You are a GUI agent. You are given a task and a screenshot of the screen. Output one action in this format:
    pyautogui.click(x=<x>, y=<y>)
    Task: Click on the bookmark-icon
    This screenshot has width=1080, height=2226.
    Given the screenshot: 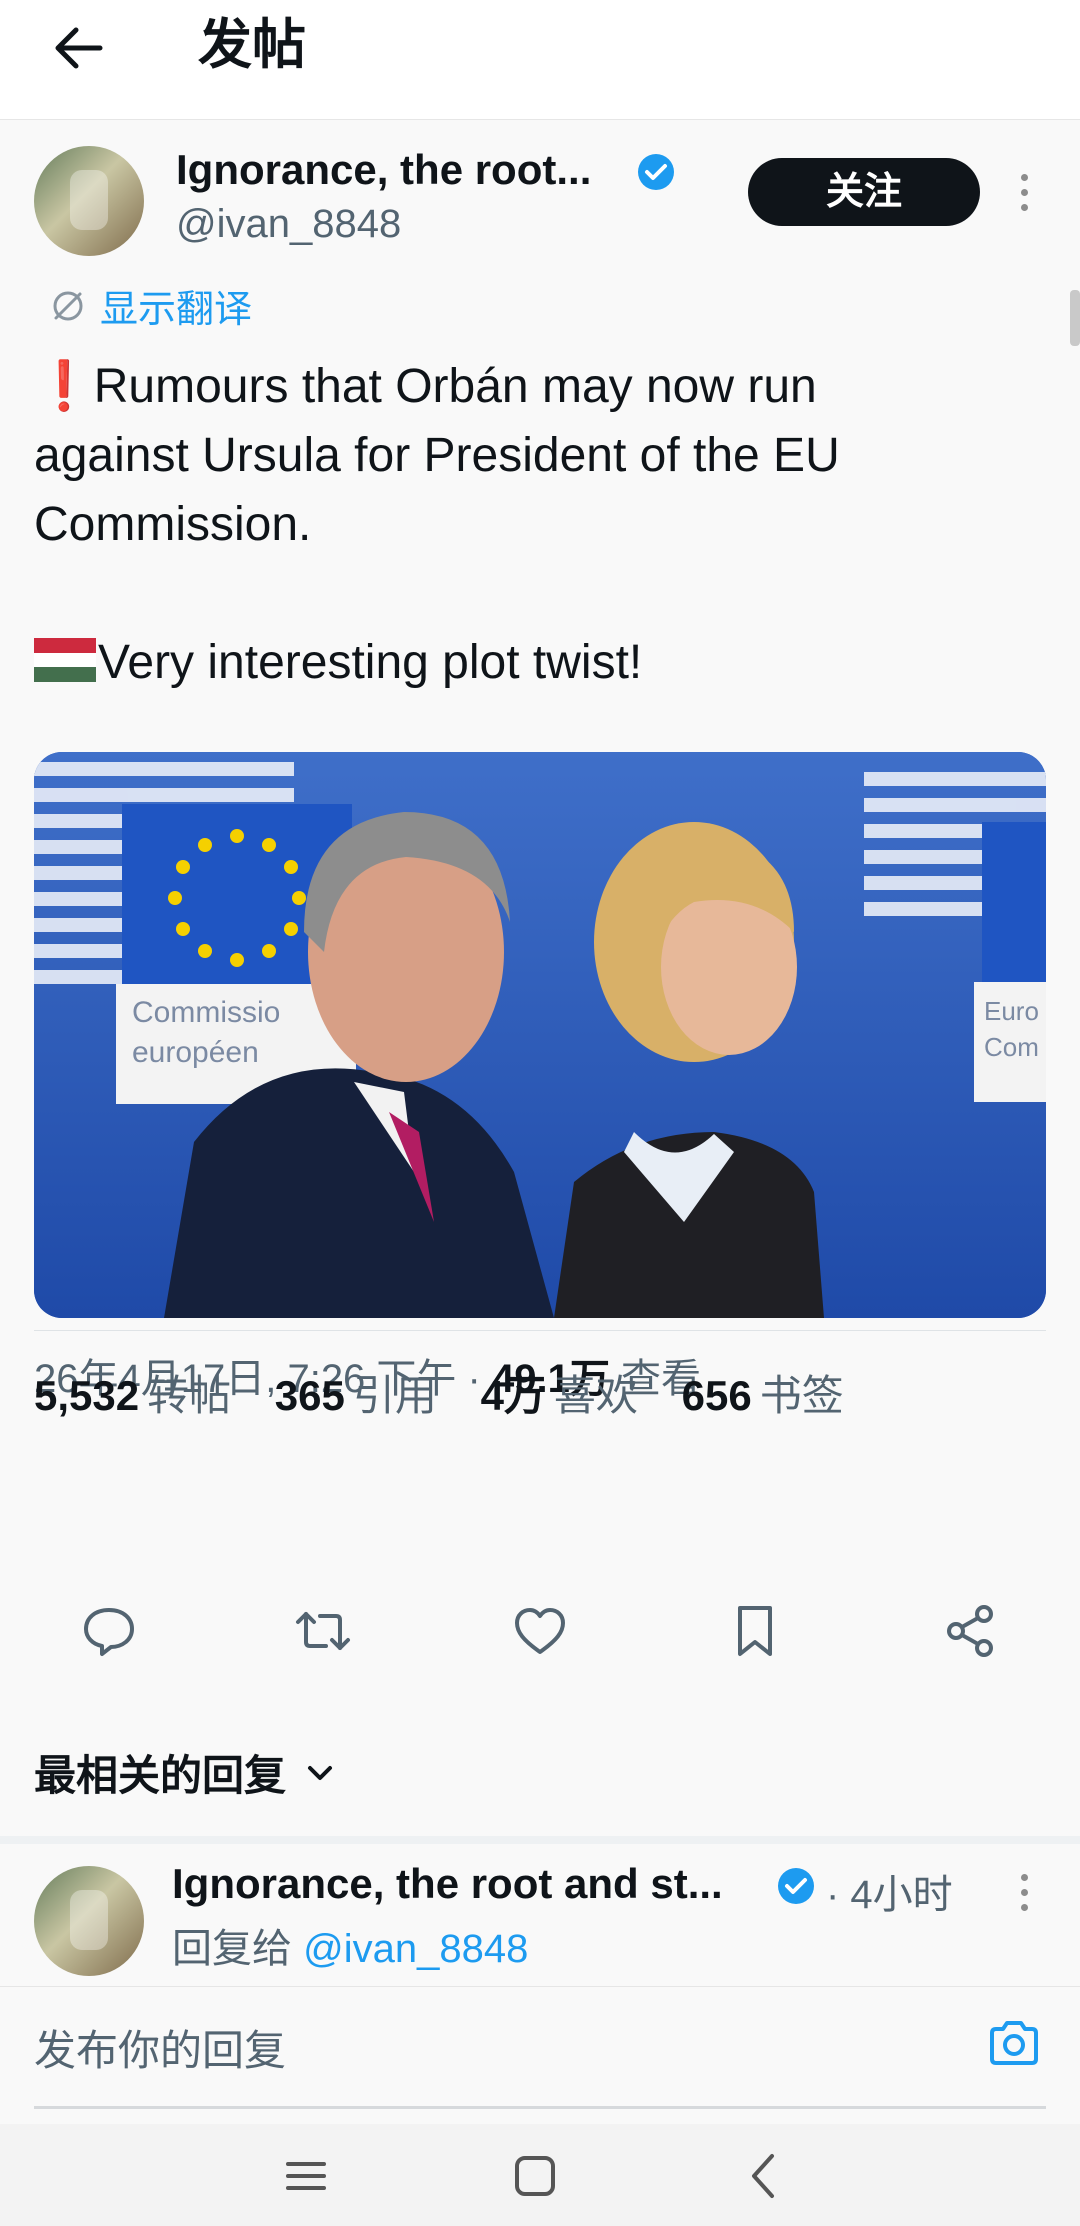 What is the action you would take?
    pyautogui.click(x=755, y=1631)
    